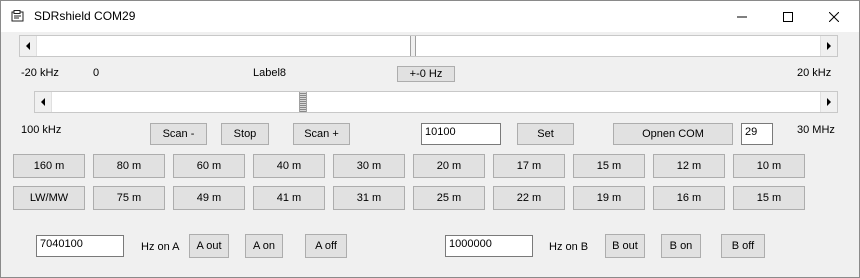 This screenshot has height=278, width=860. I want to click on band-button: 12 m, so click(689, 166).